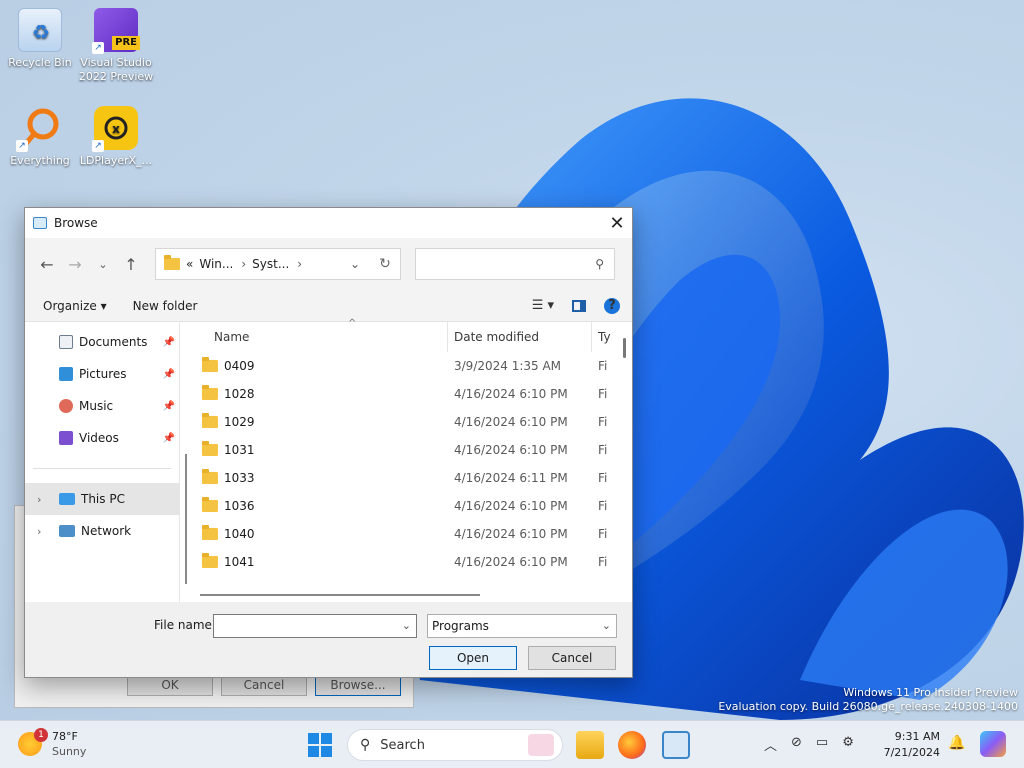 The image size is (1024, 768). What do you see at coordinates (102, 374) in the screenshot?
I see `nav-item-pictures: Pictures 📌` at bounding box center [102, 374].